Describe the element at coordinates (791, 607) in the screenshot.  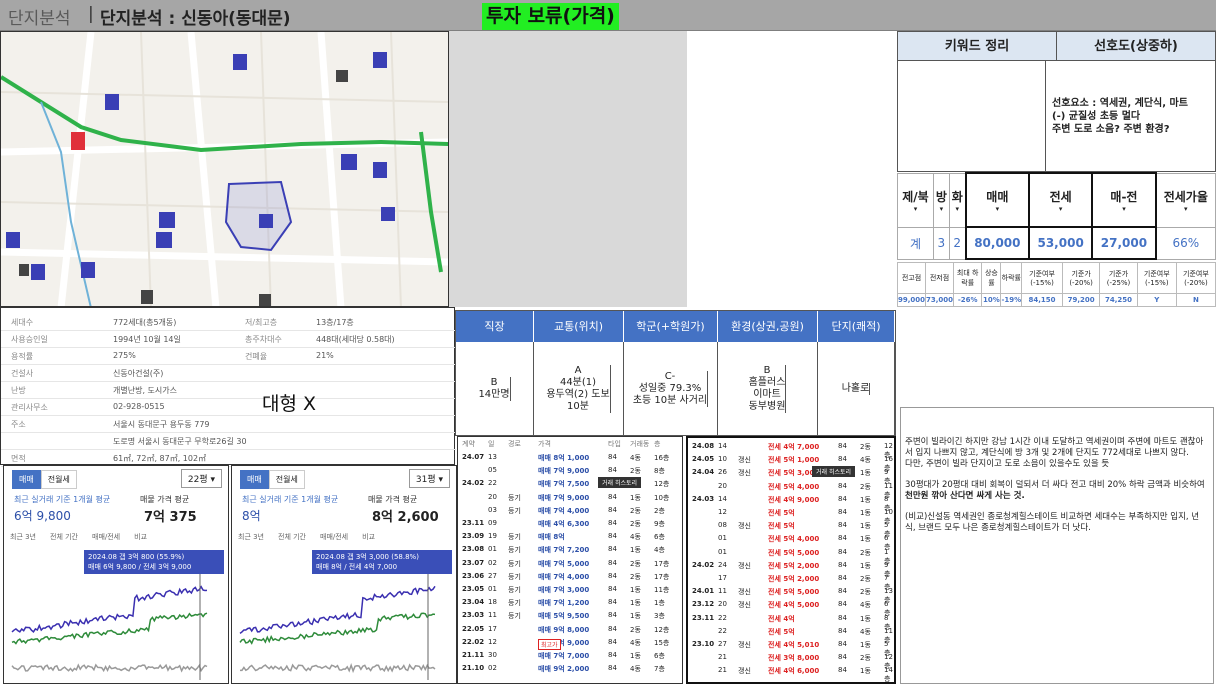
I see `tx-row: 23.12 20 갱신 전세 4억 5,000 84 4동 6층` at that location.